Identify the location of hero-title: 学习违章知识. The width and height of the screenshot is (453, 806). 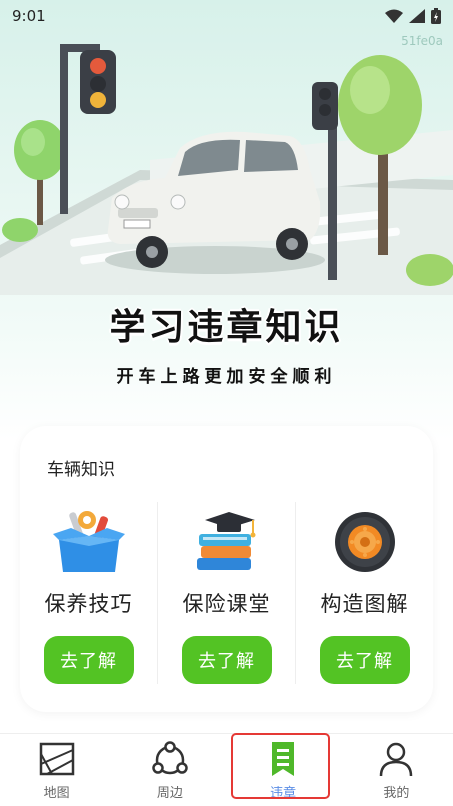
(226, 327).